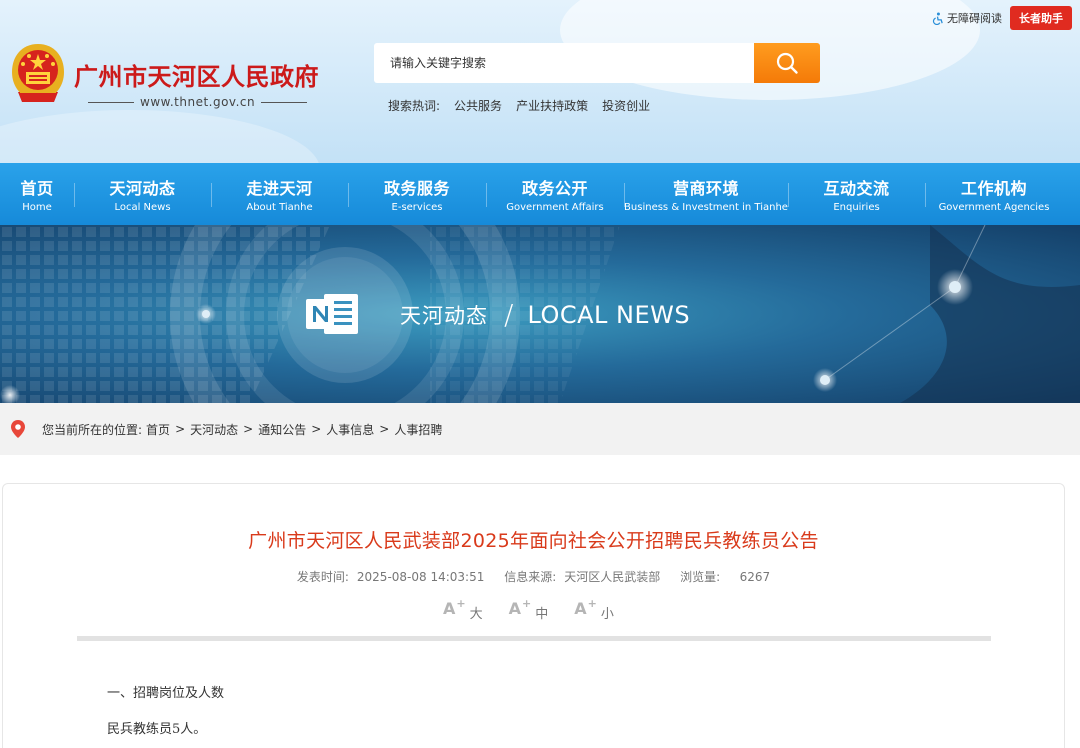 This screenshot has height=748, width=1080. I want to click on breadcrumb-link: 人事招聘, so click(418, 429).